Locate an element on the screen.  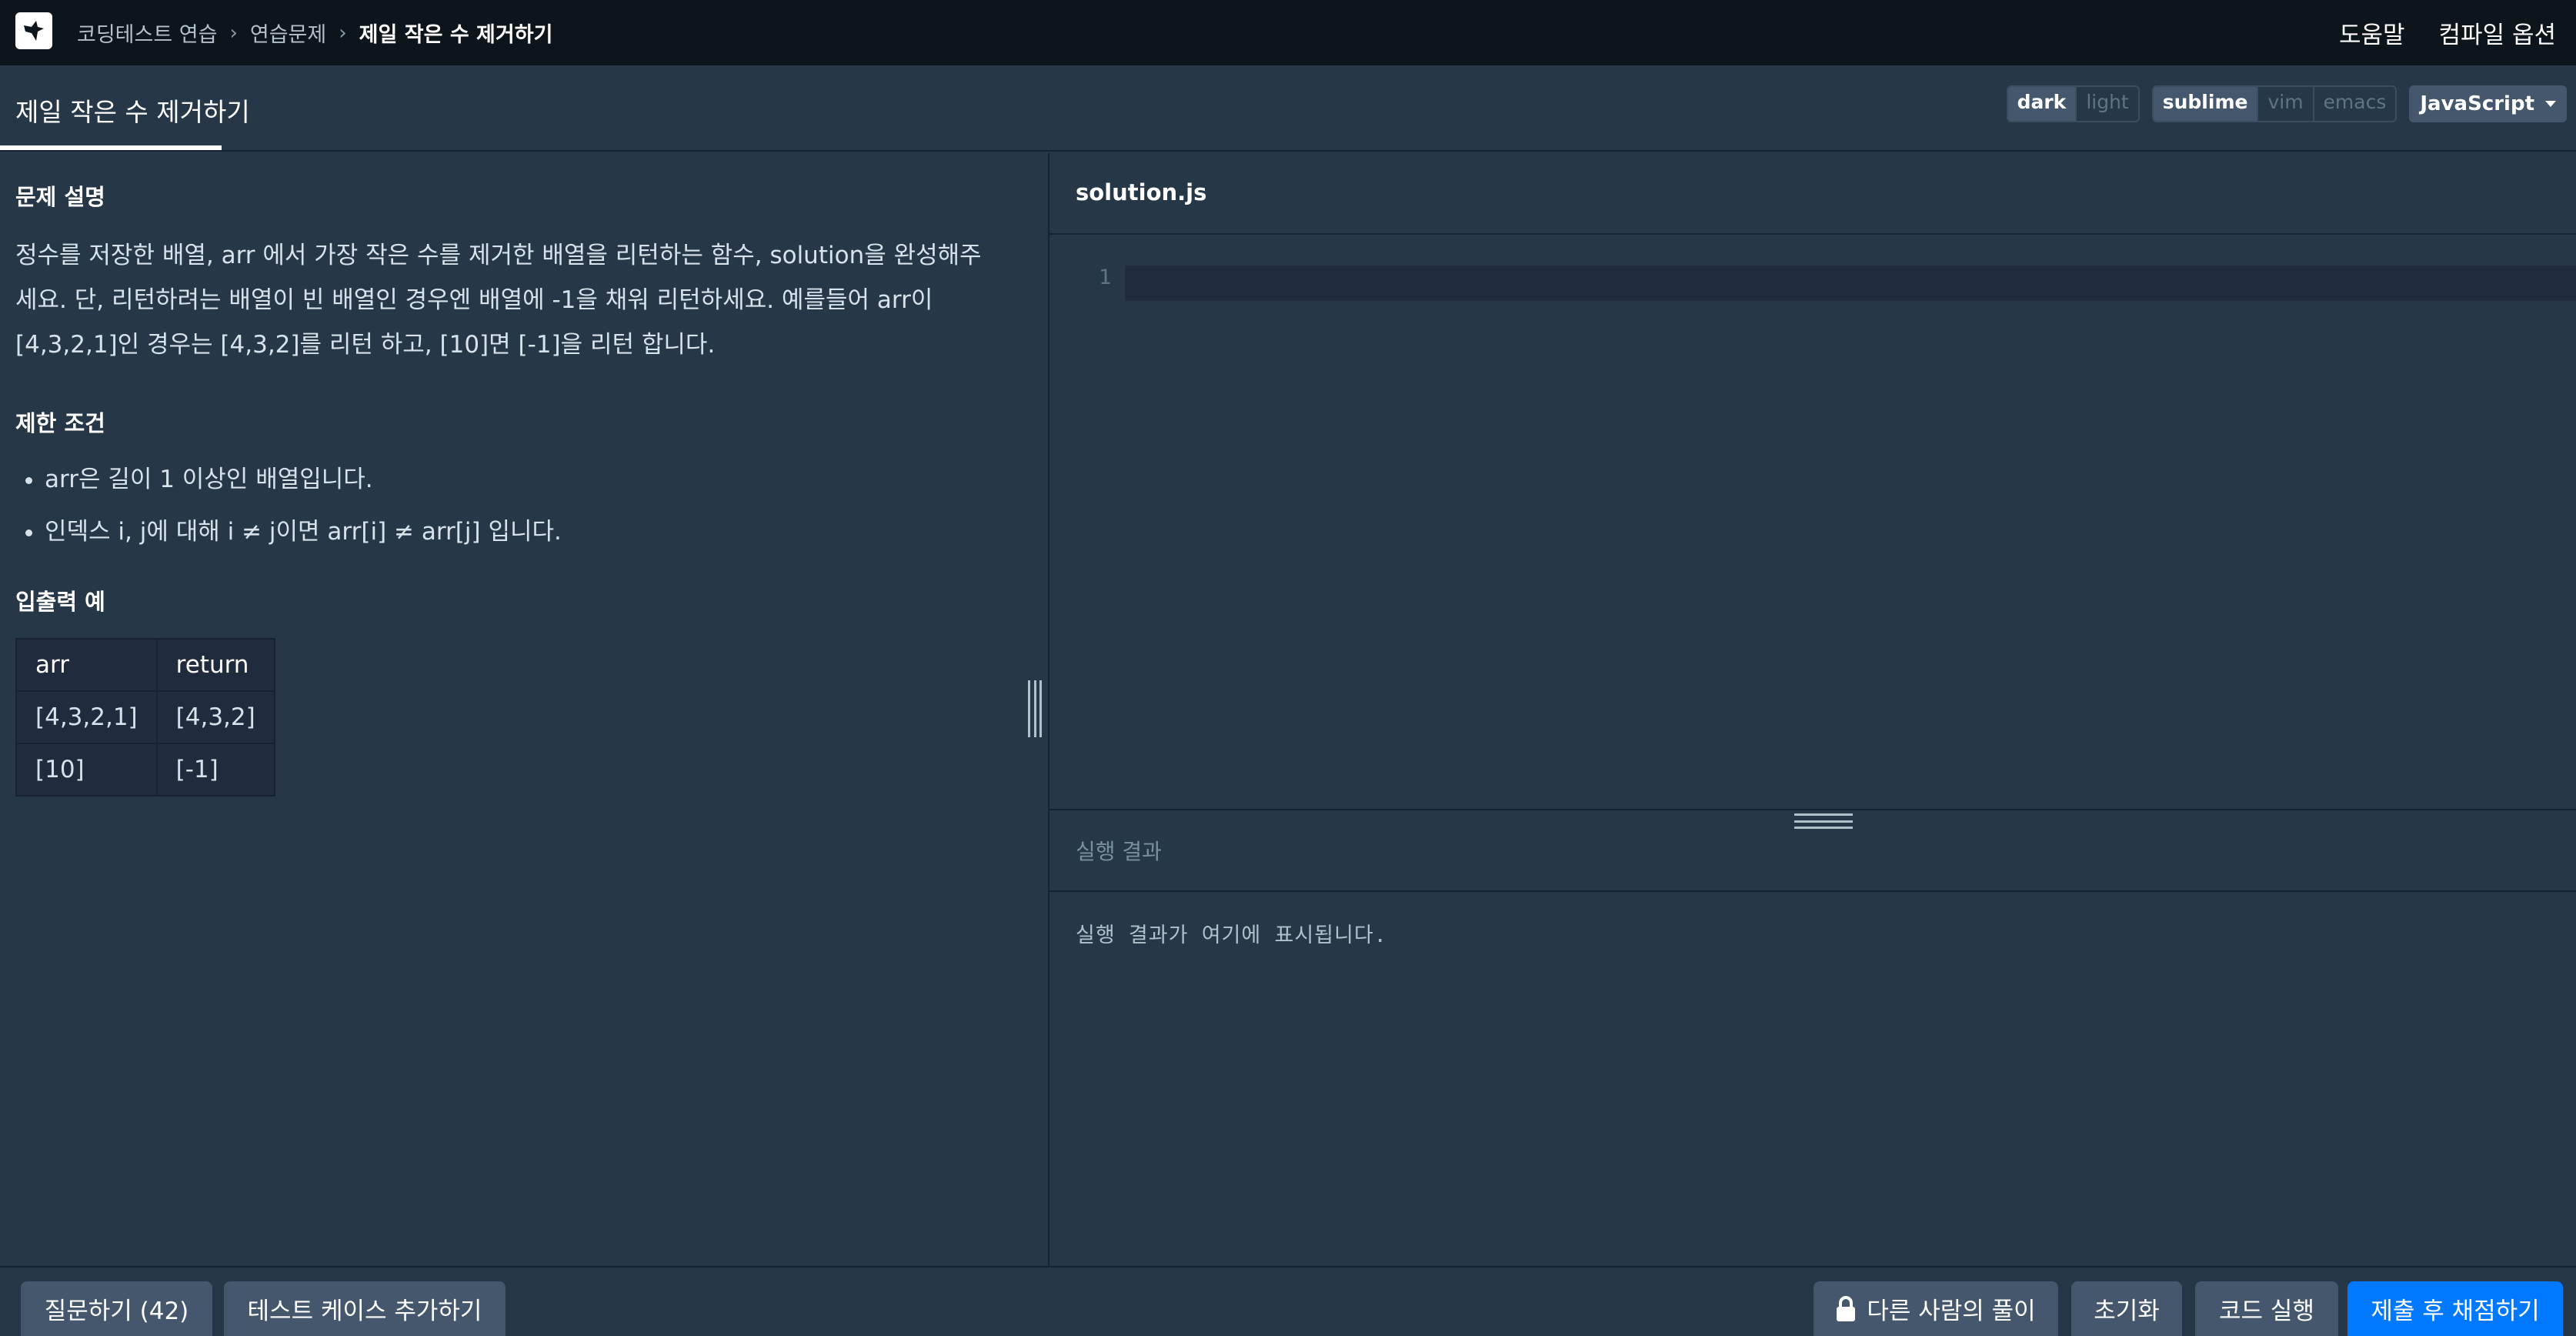
active-line-highlight is located at coordinates (1851, 283).